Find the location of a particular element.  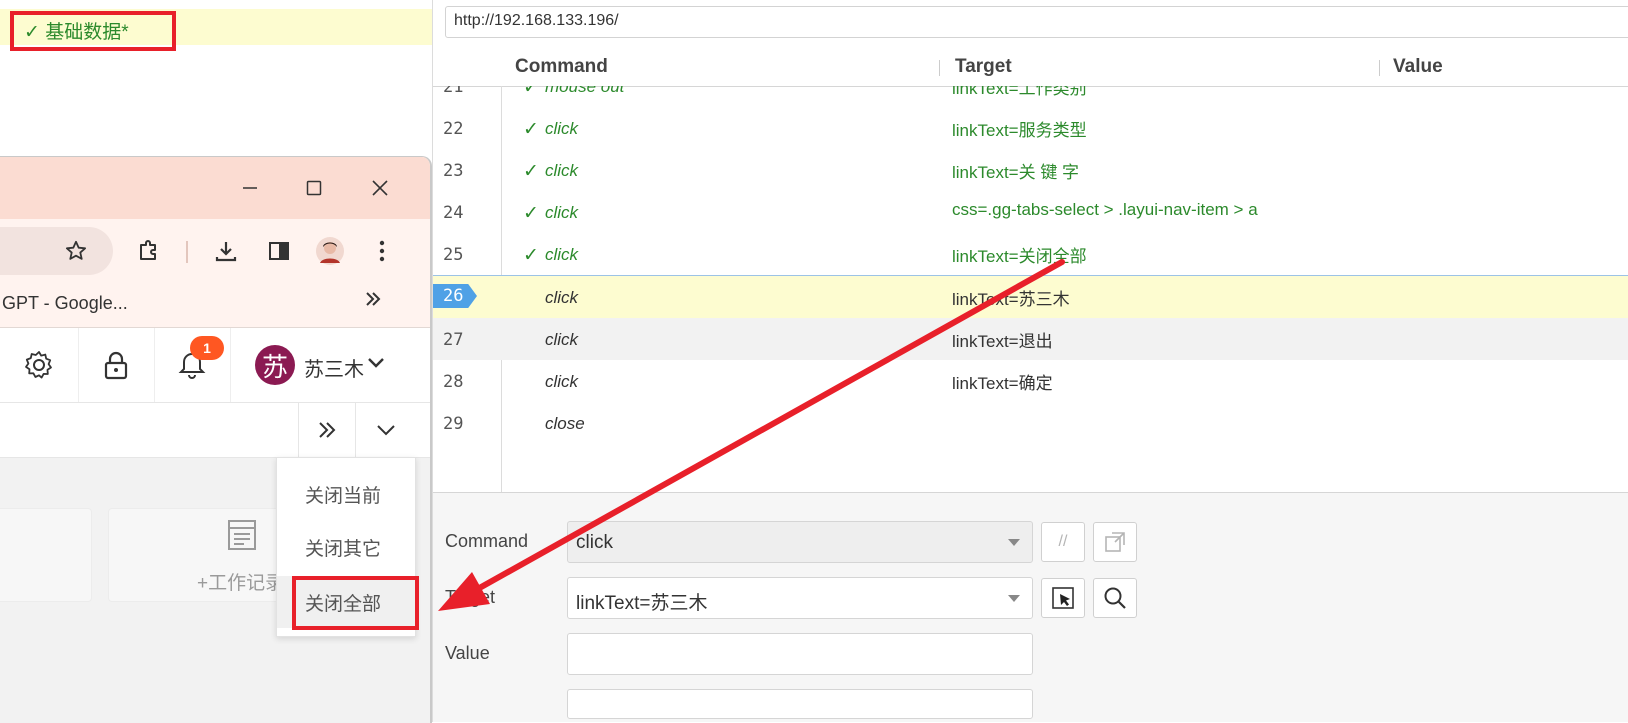

description-input is located at coordinates (800, 704).